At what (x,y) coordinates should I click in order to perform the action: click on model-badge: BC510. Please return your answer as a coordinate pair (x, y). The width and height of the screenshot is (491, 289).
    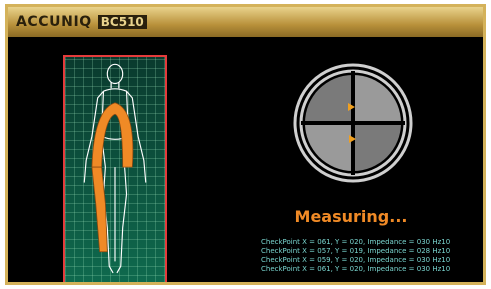
    Looking at the image, I should click on (122, 22).